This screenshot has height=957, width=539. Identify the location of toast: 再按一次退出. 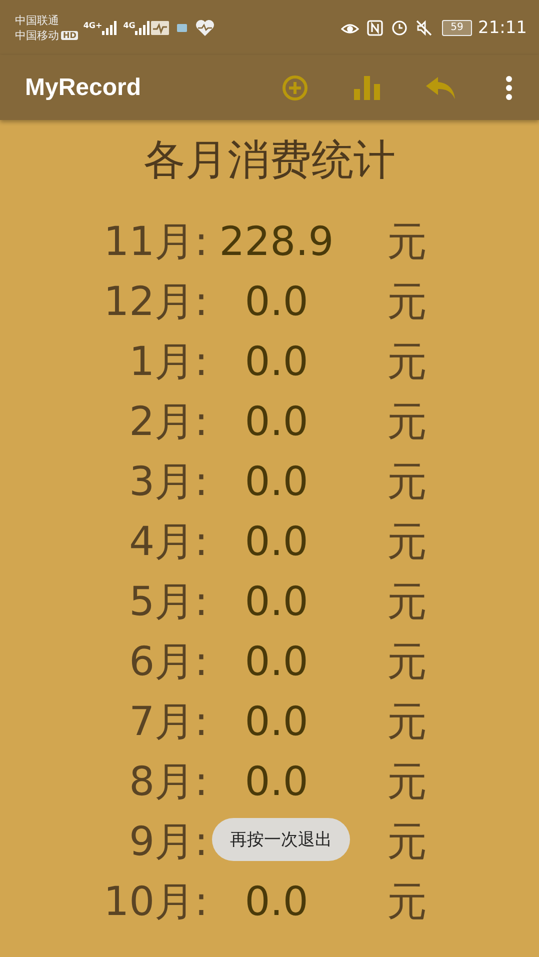
(281, 839).